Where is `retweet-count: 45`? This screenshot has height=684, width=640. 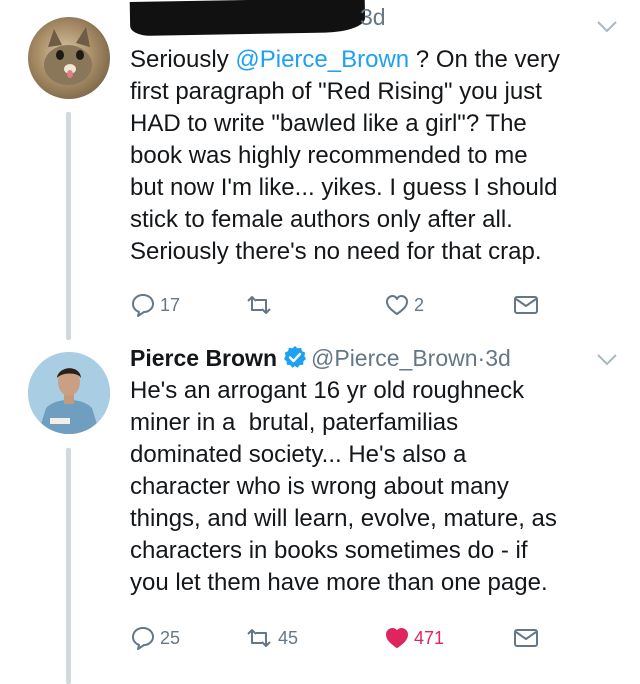 retweet-count: 45 is located at coordinates (288, 637).